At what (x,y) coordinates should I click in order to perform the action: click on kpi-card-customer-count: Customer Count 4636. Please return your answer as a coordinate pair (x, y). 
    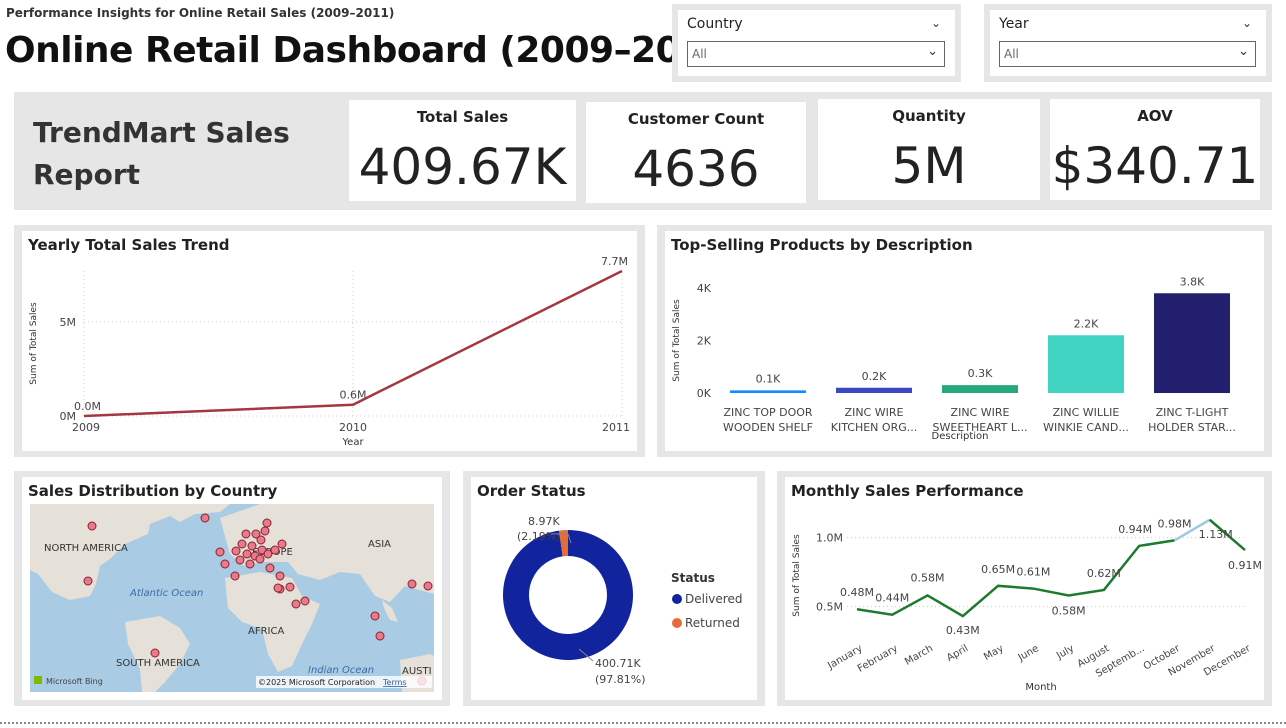
    Looking at the image, I should click on (696, 152).